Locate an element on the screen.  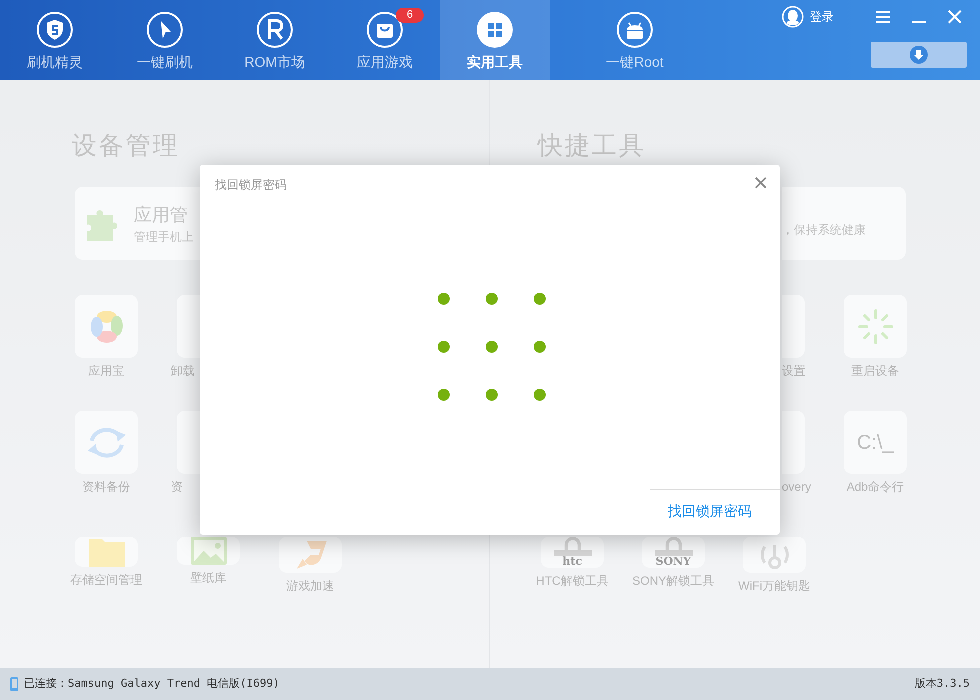
tool-label: WiFi万能钥匙 is located at coordinates (774, 586).